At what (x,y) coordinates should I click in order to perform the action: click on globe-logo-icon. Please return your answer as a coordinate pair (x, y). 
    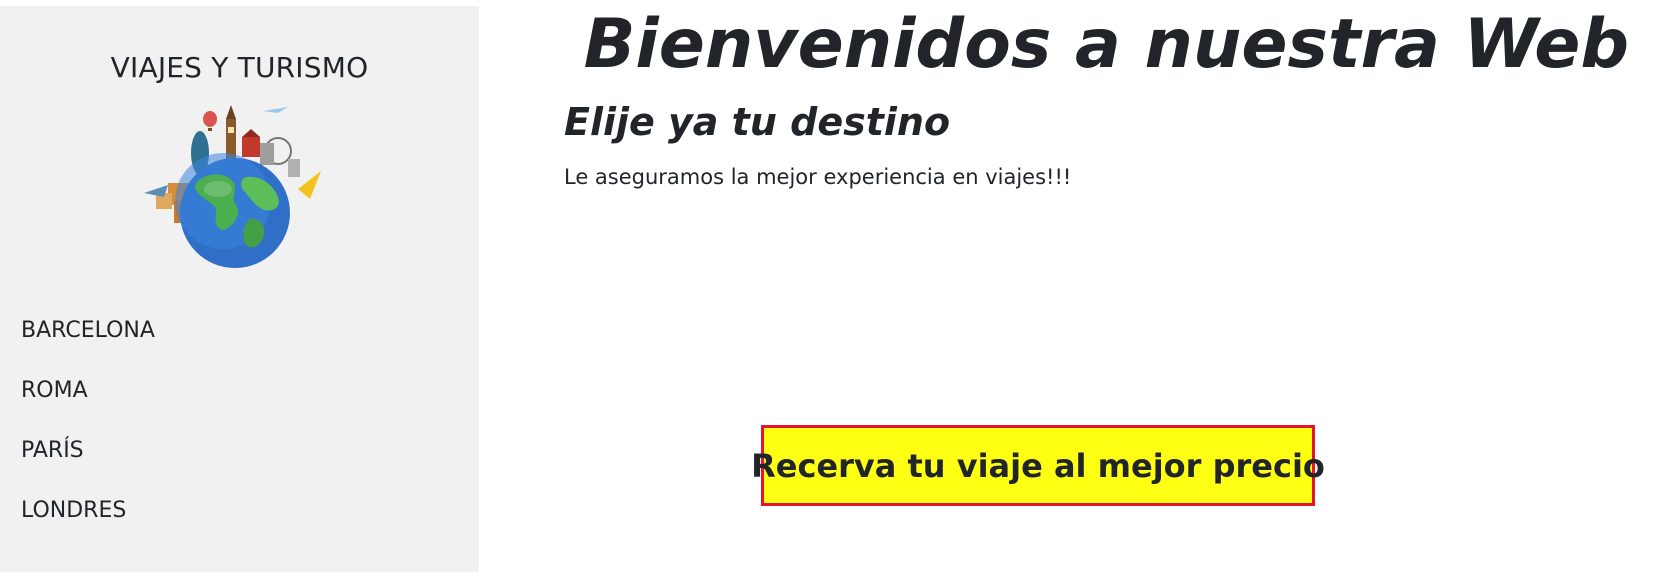
    Looking at the image, I should click on (232, 186).